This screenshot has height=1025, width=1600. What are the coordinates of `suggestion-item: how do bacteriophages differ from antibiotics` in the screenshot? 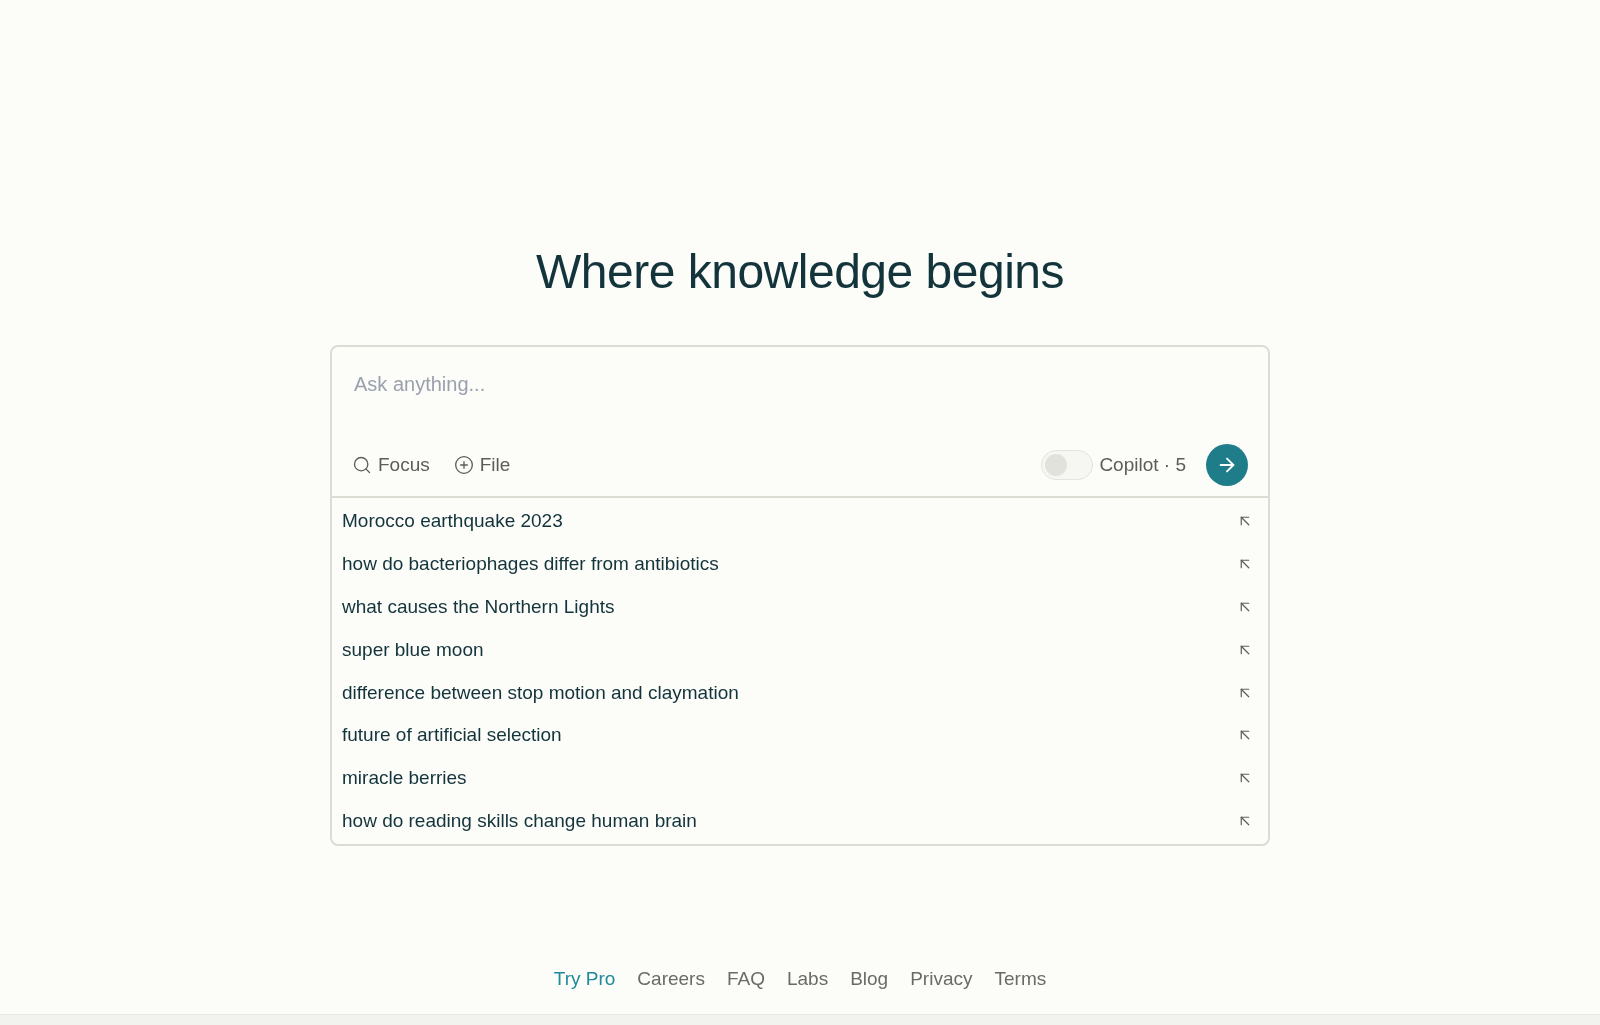 It's located at (800, 564).